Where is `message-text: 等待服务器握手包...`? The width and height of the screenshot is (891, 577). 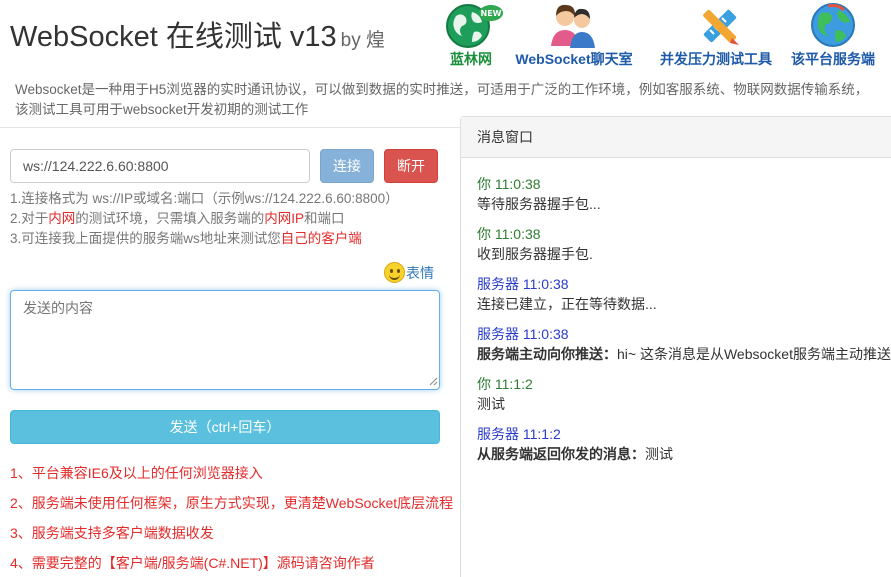
message-text: 等待服务器握手包... is located at coordinates (539, 204).